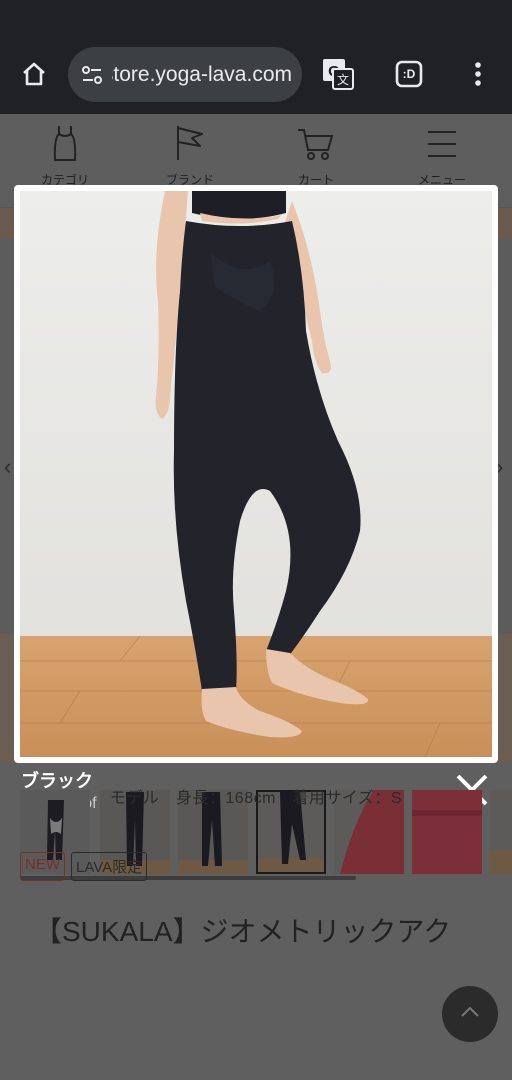 The height and width of the screenshot is (1080, 512). I want to click on nav-brand-label: ブランド, so click(189, 179).